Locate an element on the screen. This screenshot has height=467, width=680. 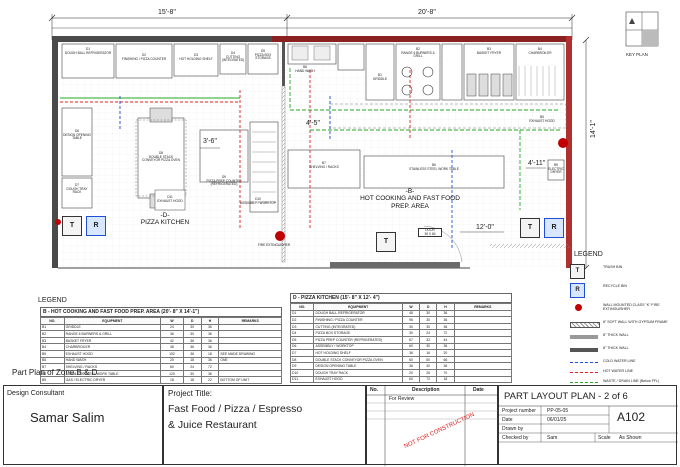
table-row: D3 CUTTING (INTEGRATED) 30 30 36 is located at coordinates (401, 326).